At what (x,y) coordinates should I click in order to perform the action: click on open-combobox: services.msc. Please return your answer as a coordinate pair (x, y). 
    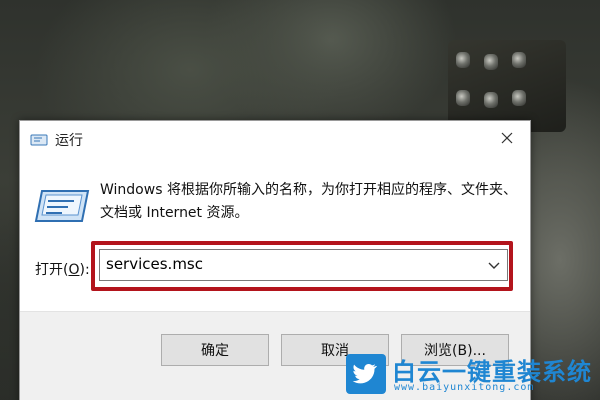
    Looking at the image, I should click on (303, 265).